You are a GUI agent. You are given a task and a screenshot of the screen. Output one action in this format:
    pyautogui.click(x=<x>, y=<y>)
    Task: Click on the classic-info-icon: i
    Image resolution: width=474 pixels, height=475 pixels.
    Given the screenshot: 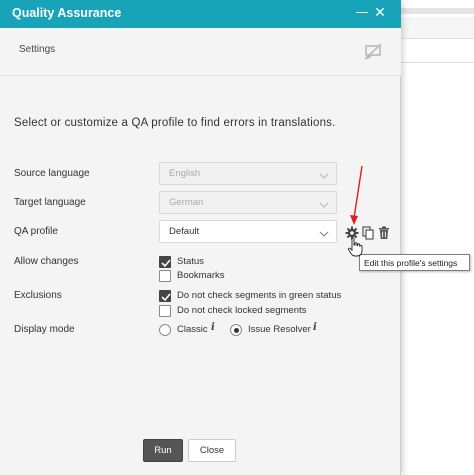 What is the action you would take?
    pyautogui.click(x=213, y=327)
    